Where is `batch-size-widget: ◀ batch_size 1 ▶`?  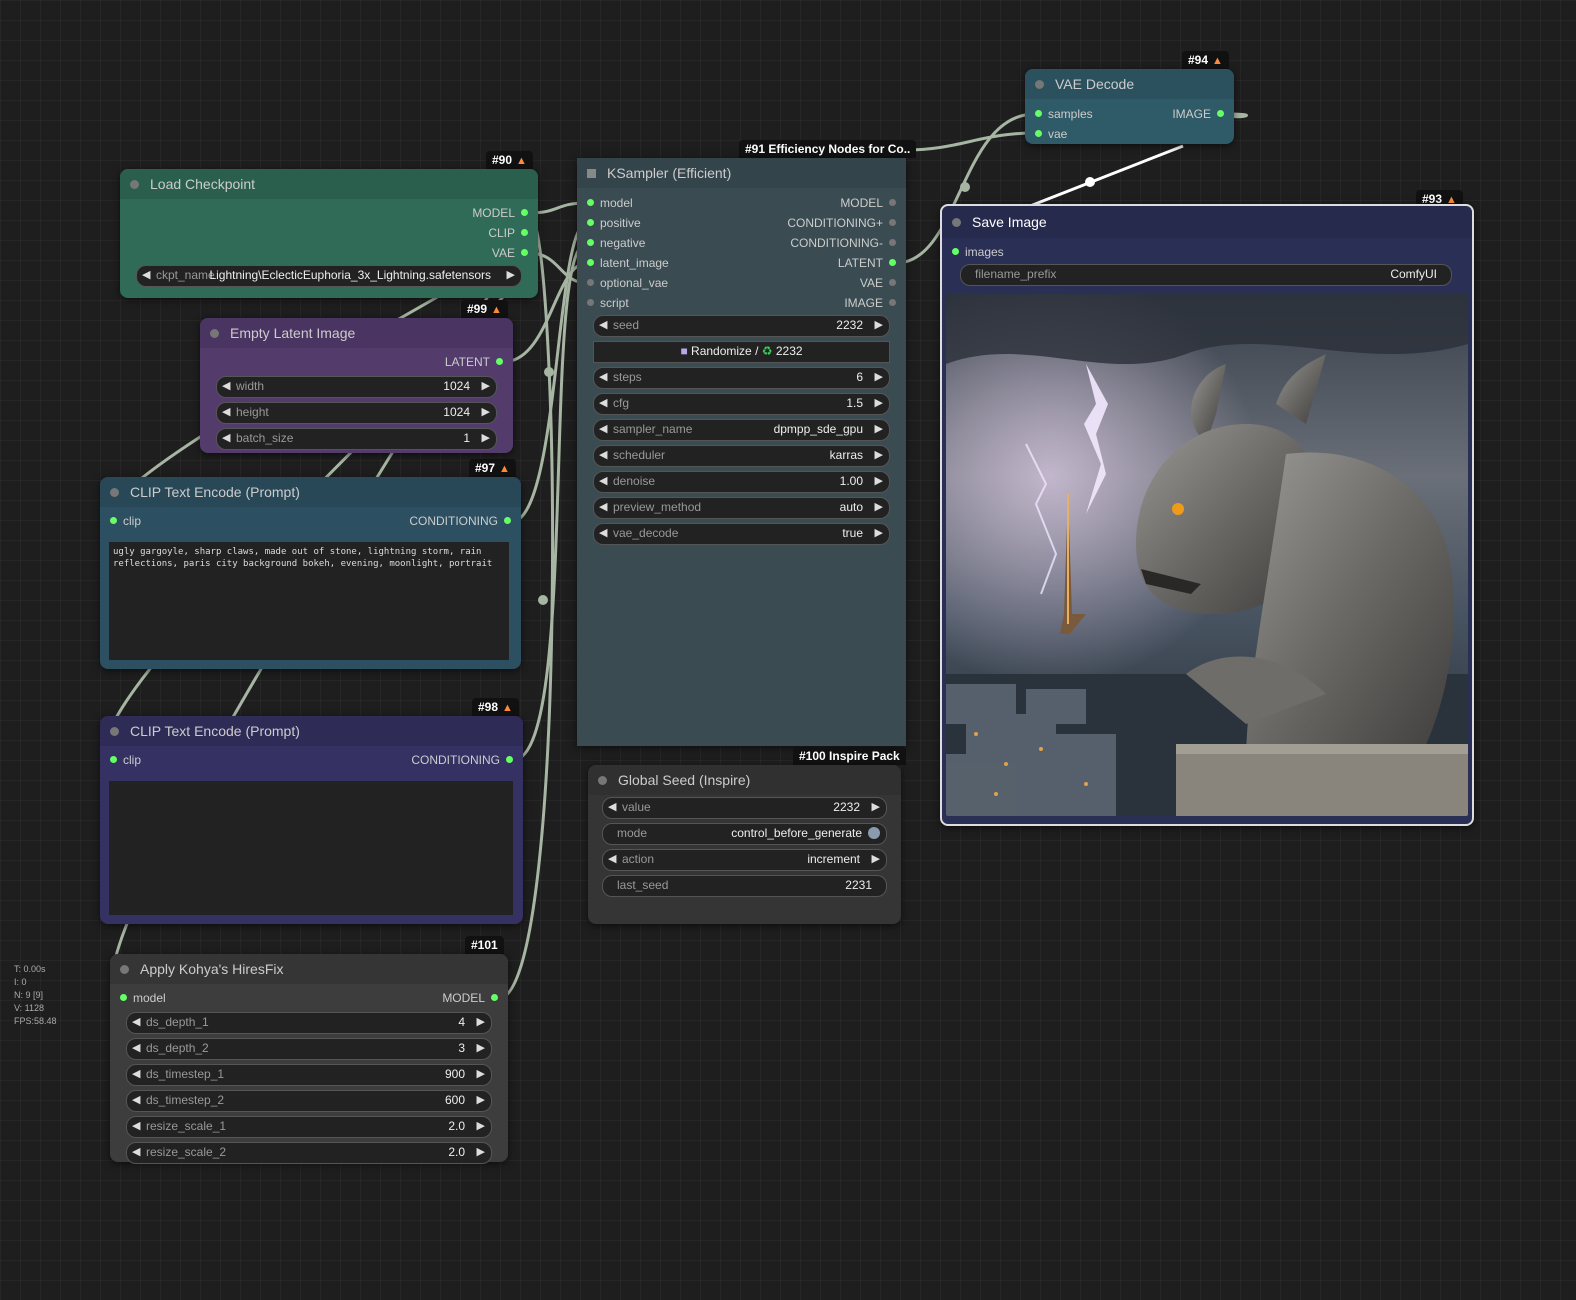
batch-size-widget: ◀ batch_size 1 ▶ is located at coordinates (356, 439).